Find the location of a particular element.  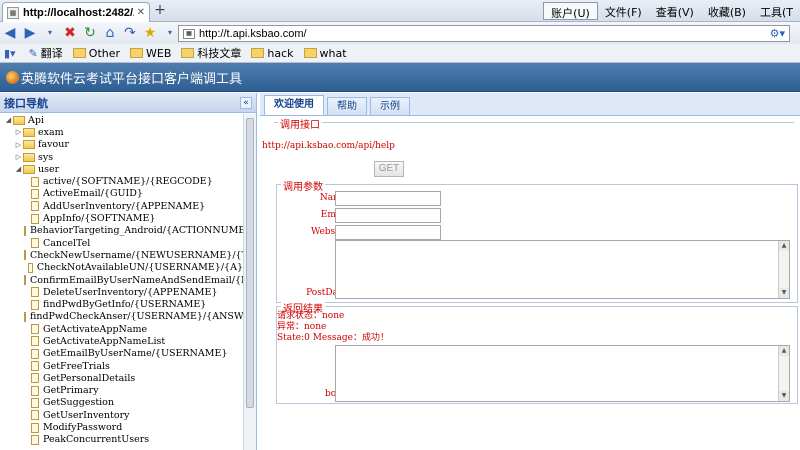

menu-account: 账户(U) is located at coordinates (570, 11).